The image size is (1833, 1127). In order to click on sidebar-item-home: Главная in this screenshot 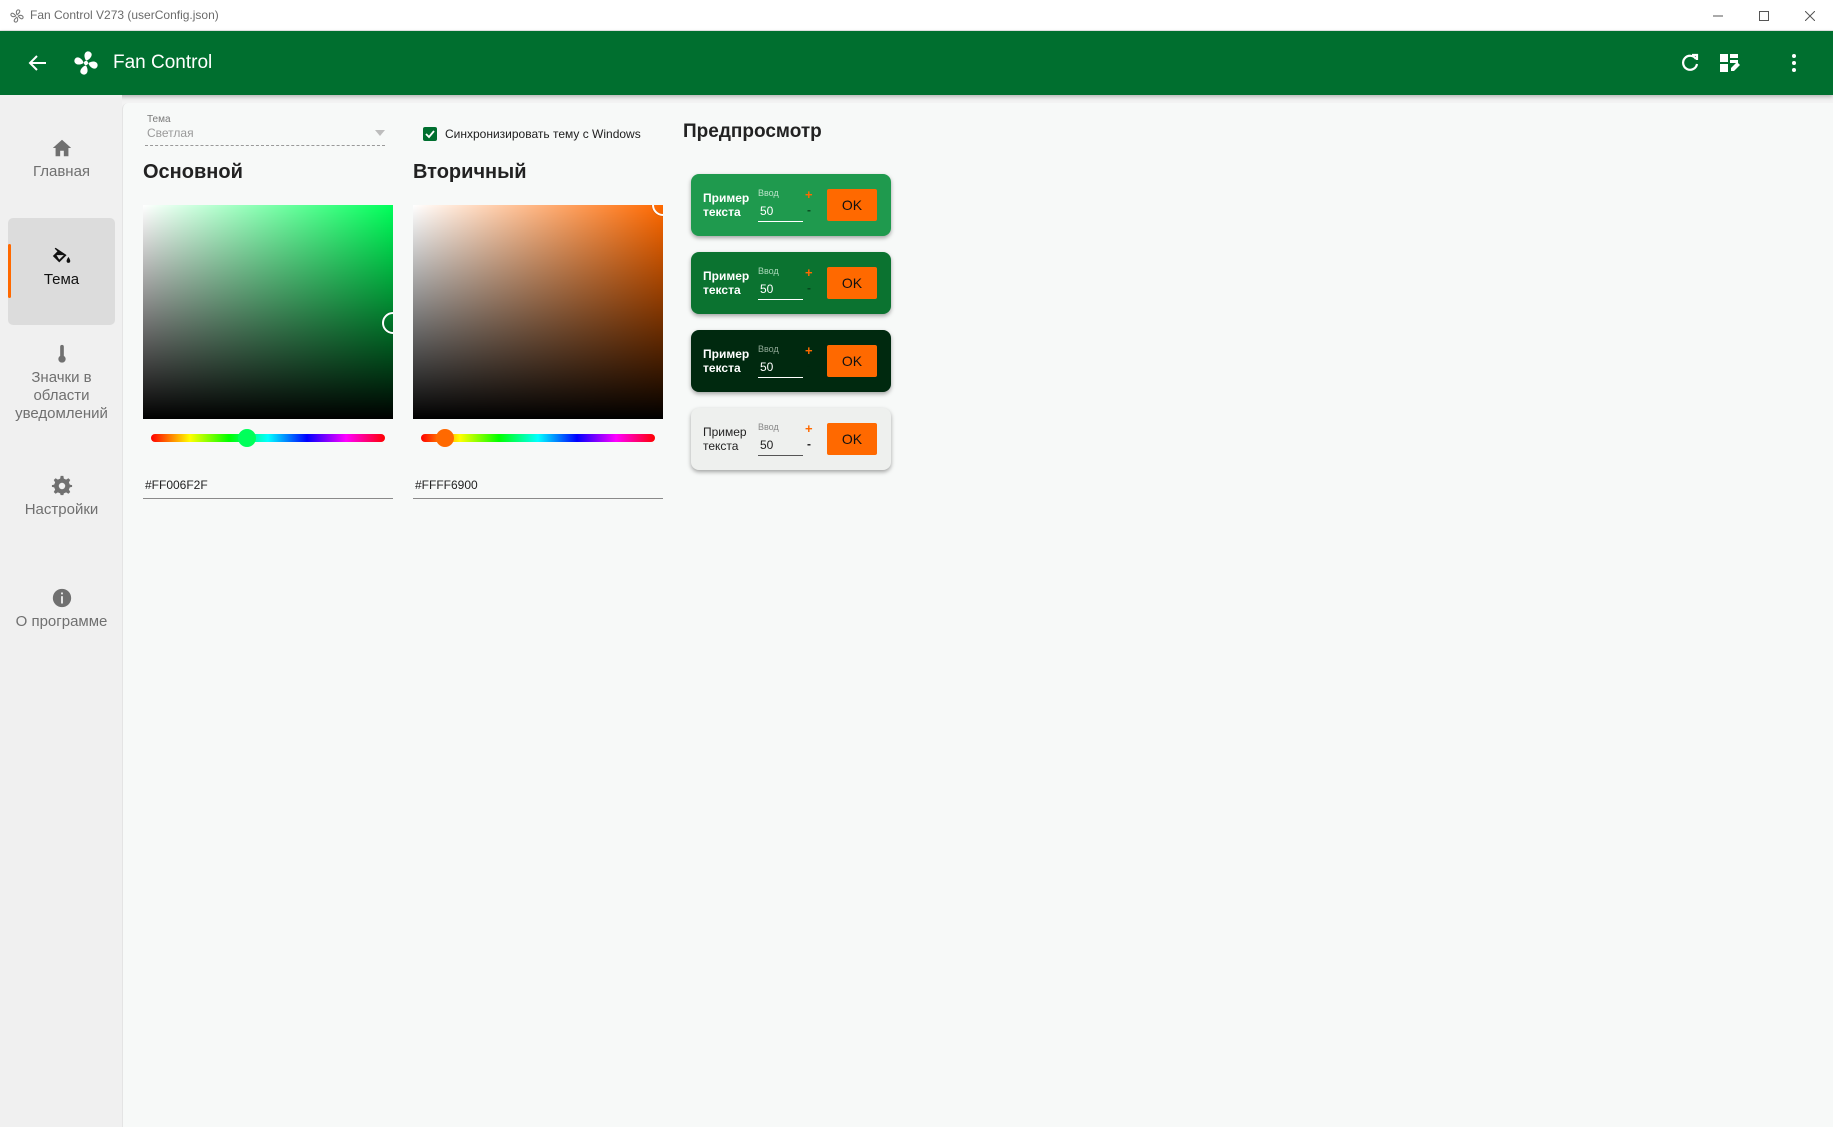, I will do `click(61, 159)`.